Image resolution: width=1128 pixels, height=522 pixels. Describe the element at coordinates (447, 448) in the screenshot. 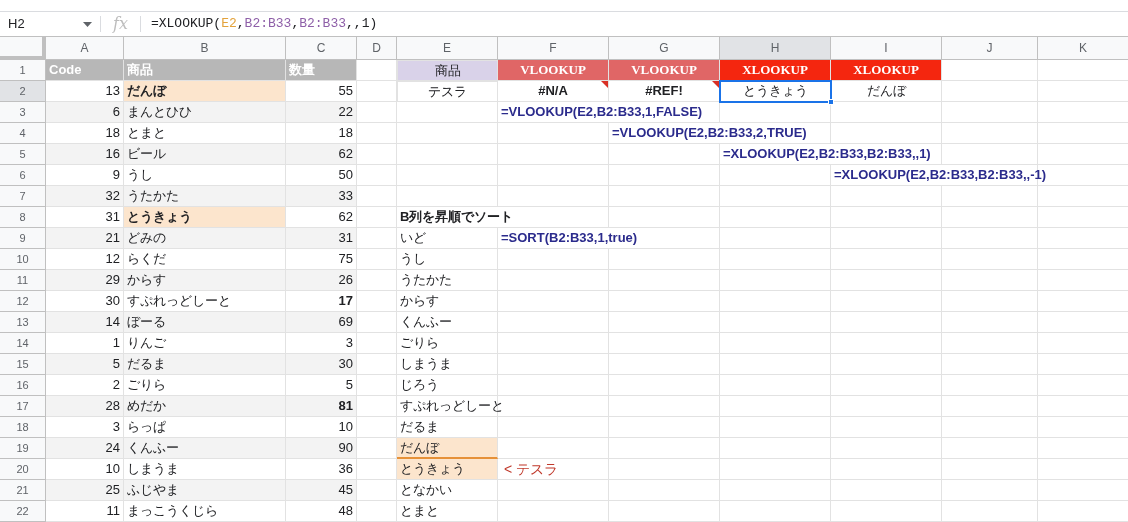

I see `highlighted-cell: だんぼ` at that location.